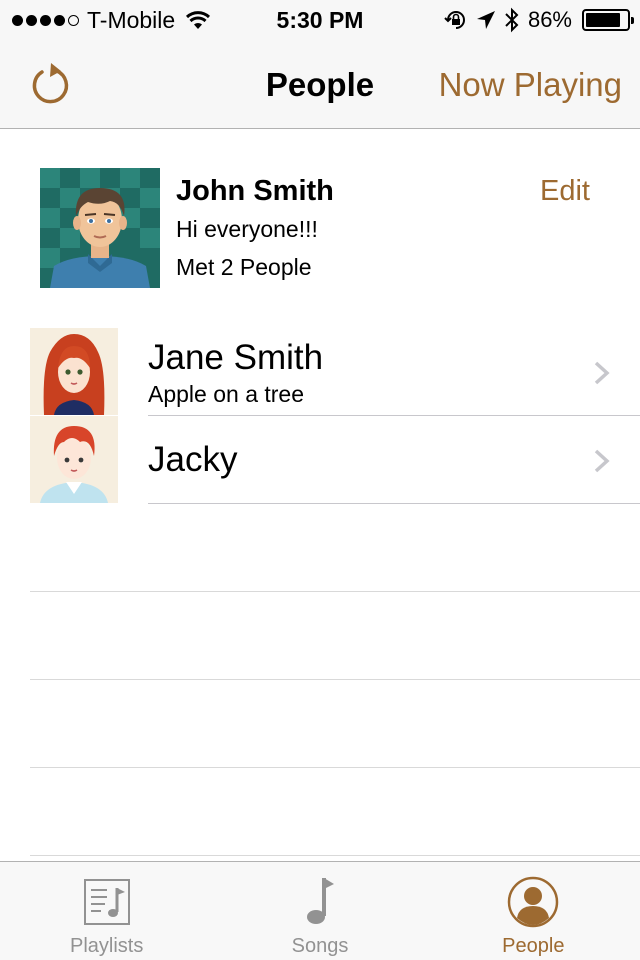  I want to click on location-icon, so click(485, 20).